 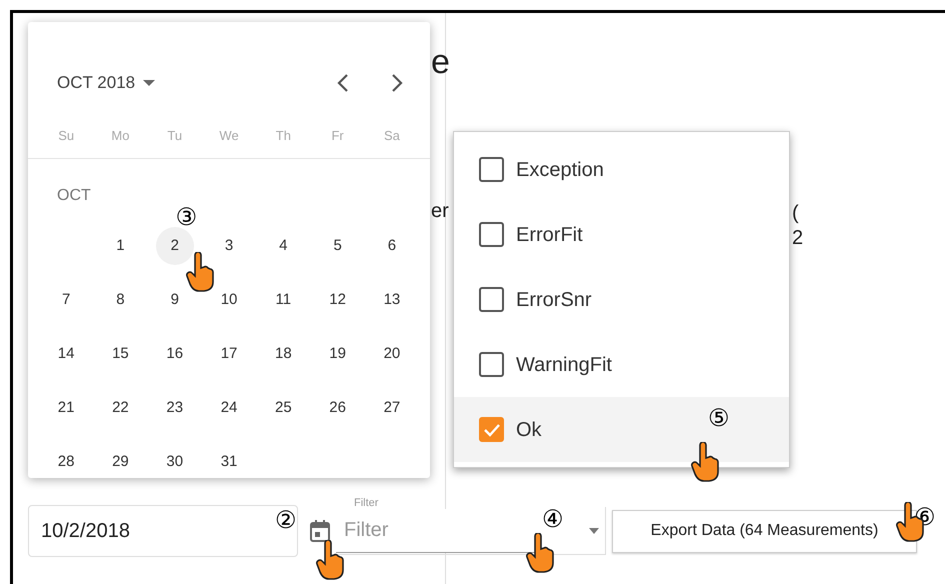 I want to click on menu-item: Exception, so click(x=621, y=169).